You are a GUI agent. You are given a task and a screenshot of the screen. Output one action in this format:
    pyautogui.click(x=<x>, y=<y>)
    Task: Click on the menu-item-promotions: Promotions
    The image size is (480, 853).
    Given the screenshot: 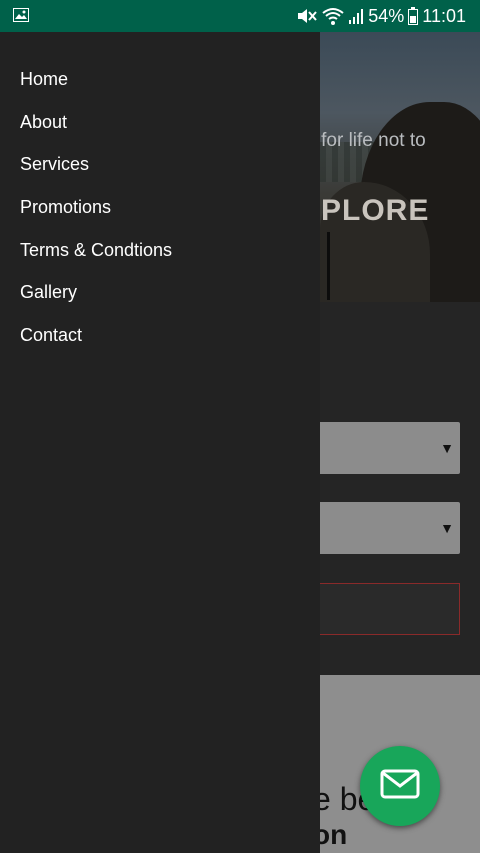 What is the action you would take?
    pyautogui.click(x=160, y=207)
    